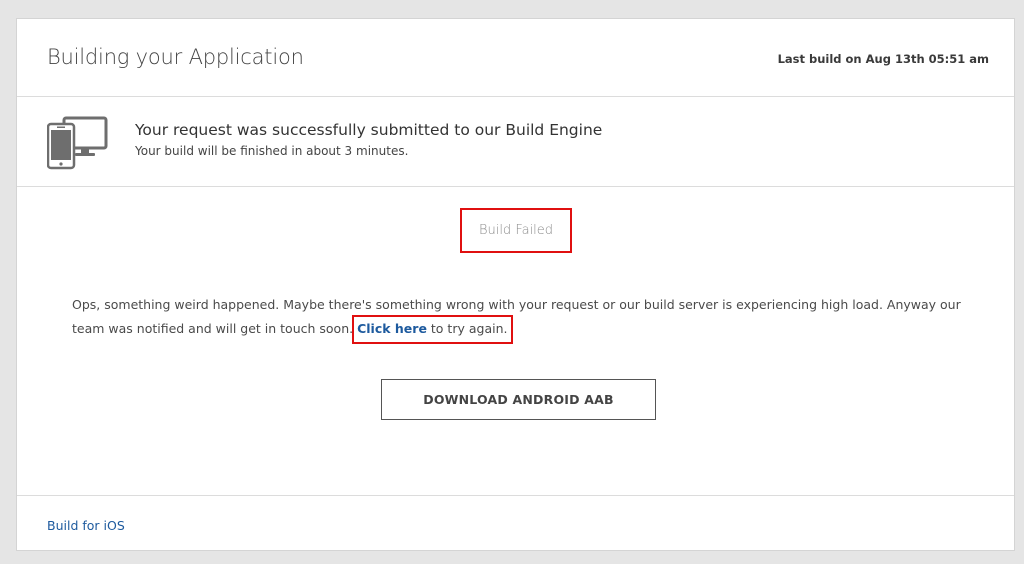 This screenshot has height=564, width=1024. I want to click on page-title: Building your Application, so click(175, 57).